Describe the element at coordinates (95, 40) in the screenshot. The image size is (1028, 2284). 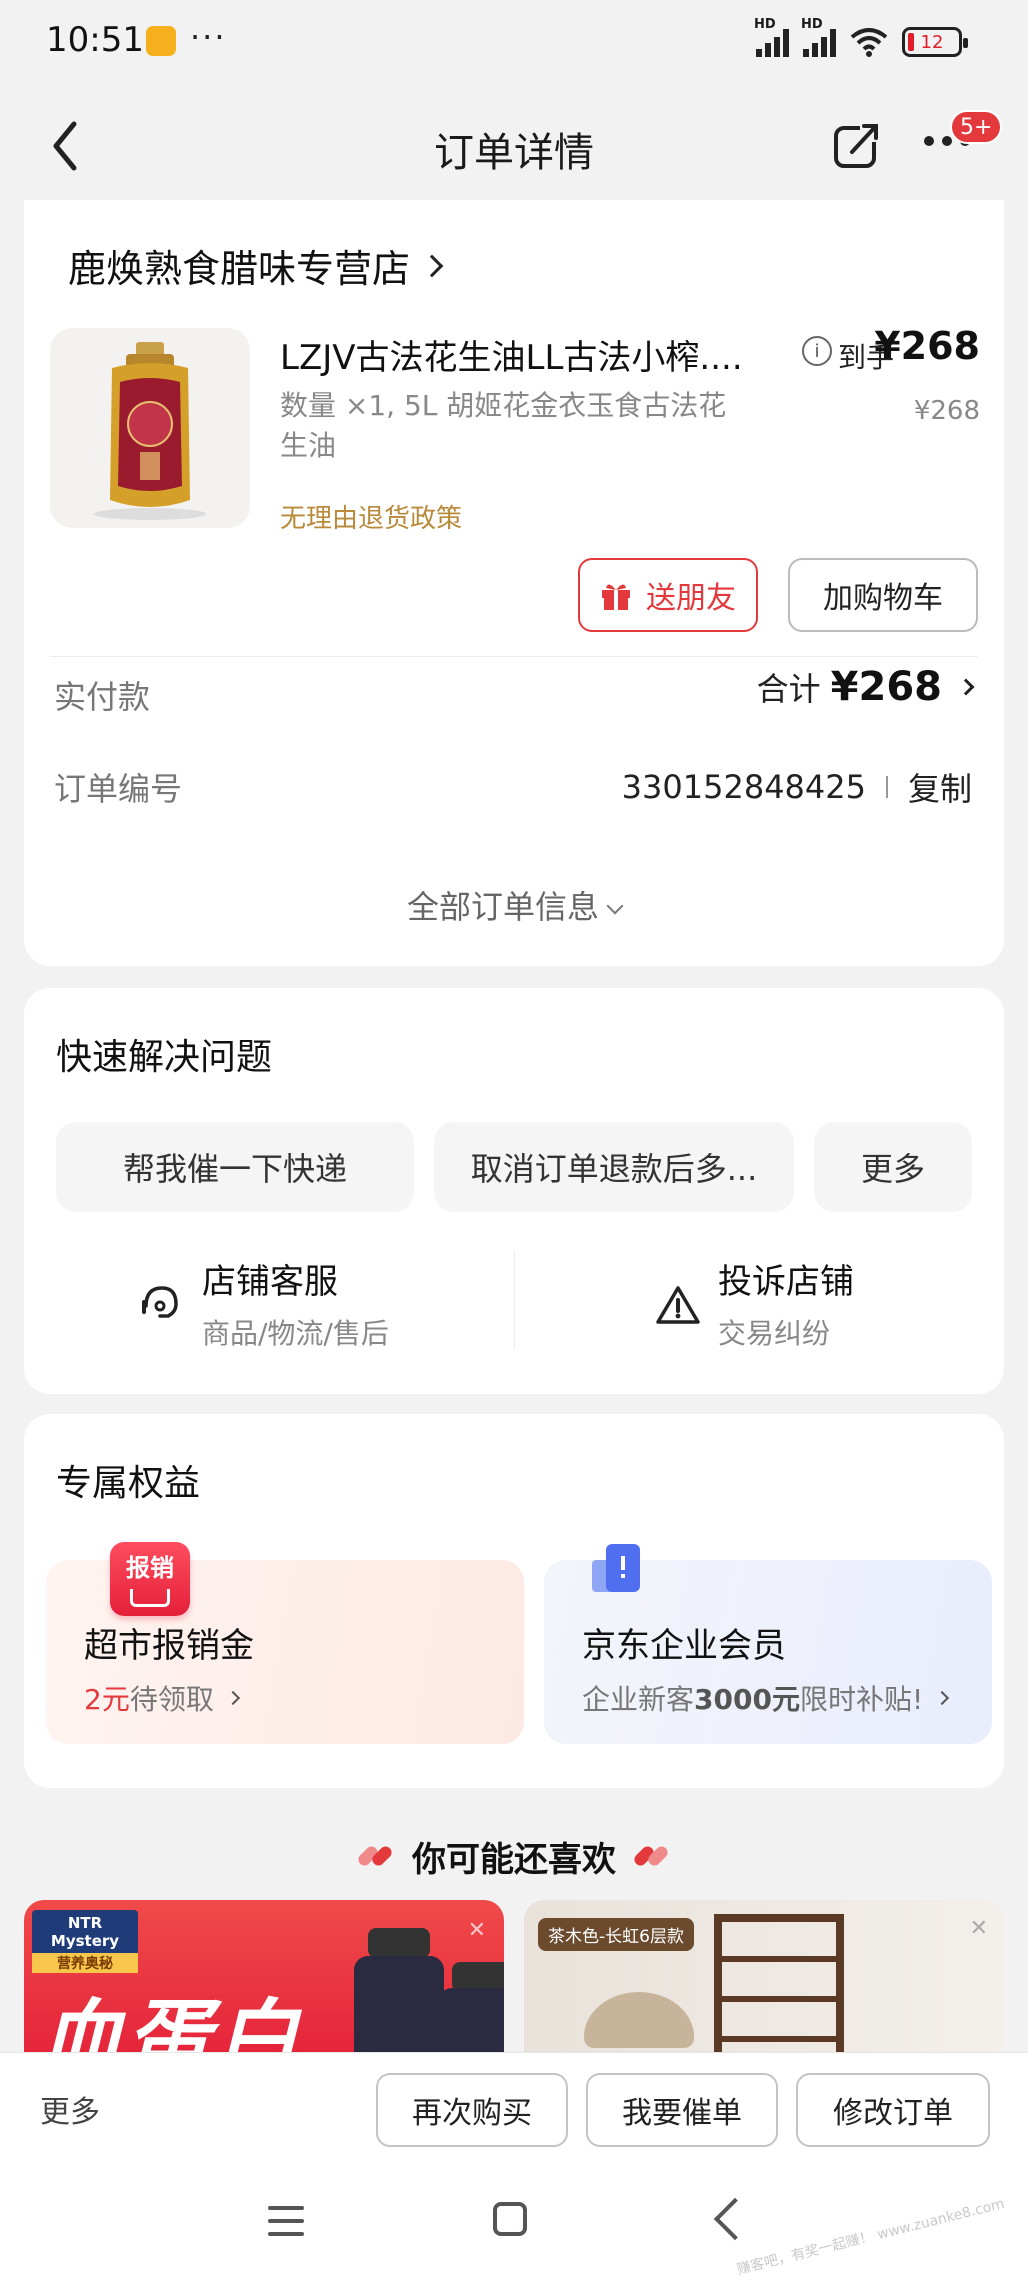
I see `status-time: 10:51` at that location.